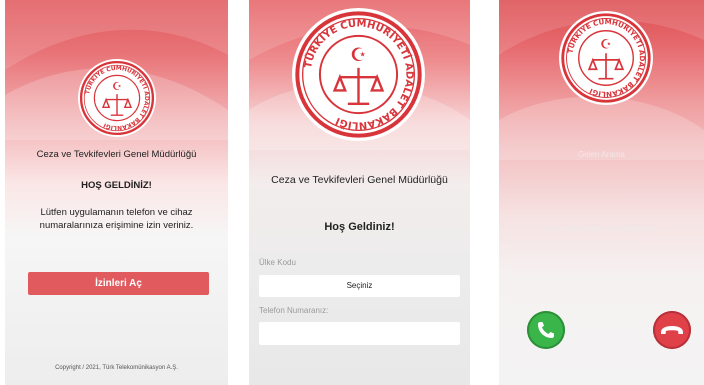 The height and width of the screenshot is (385, 704). What do you see at coordinates (601, 229) in the screenshot?
I see `caller-info: Ceza ve Tevkifevleri Genel Müdürlüğü` at bounding box center [601, 229].